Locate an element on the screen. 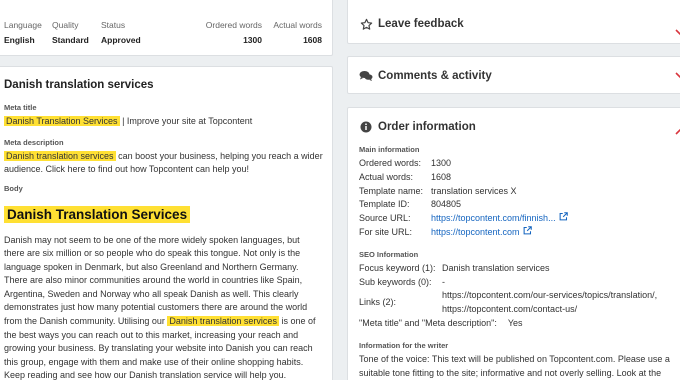  seo-value: Yes is located at coordinates (515, 322).